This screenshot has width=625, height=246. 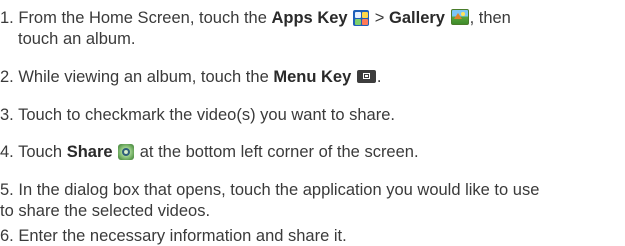 What do you see at coordinates (105, 211) in the screenshot?
I see `step-text: to share the selected videos.` at bounding box center [105, 211].